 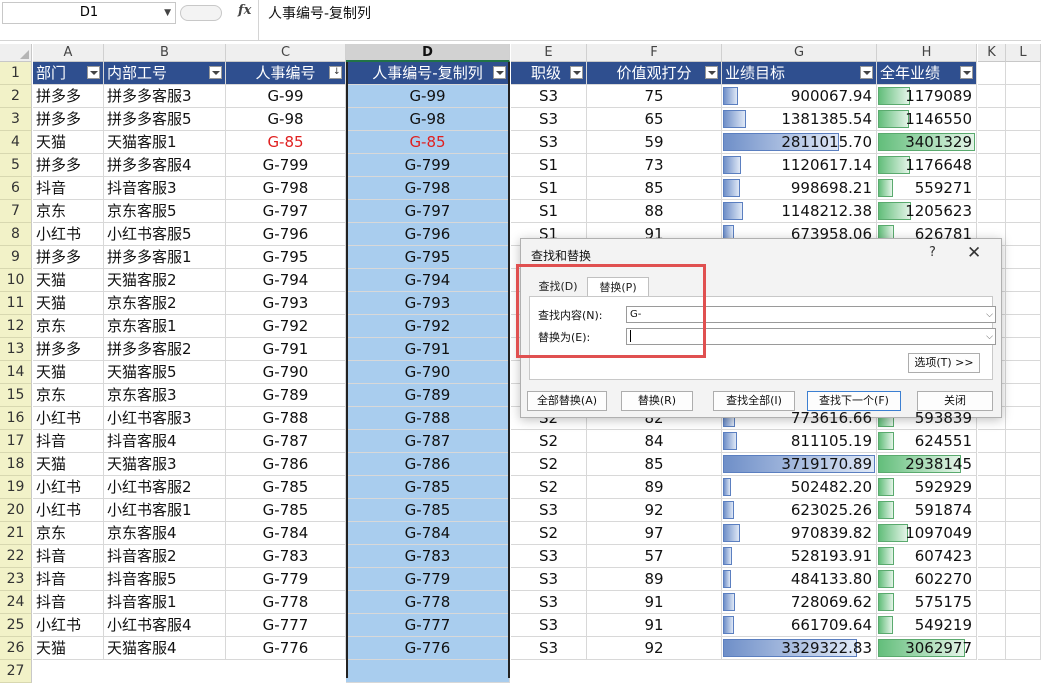 What do you see at coordinates (165, 303) in the screenshot?
I see `table-cell: 京东客服2` at bounding box center [165, 303].